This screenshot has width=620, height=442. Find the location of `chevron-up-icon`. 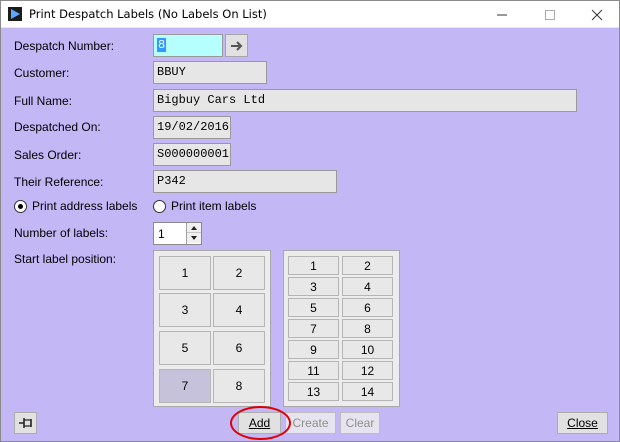

chevron-up-icon is located at coordinates (194, 227).